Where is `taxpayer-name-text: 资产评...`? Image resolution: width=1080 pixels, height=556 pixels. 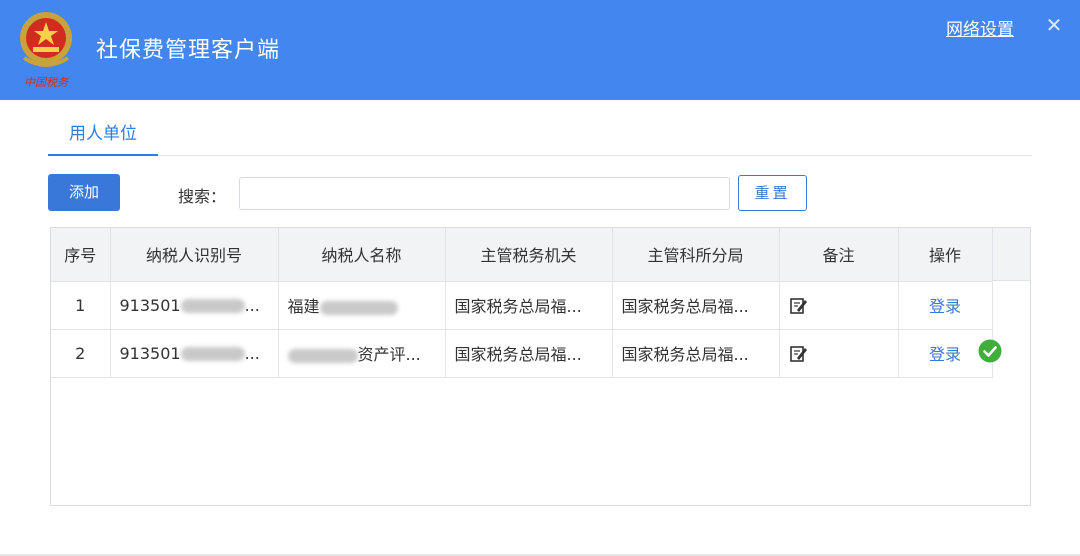 taxpayer-name-text: 资产评... is located at coordinates (389, 354).